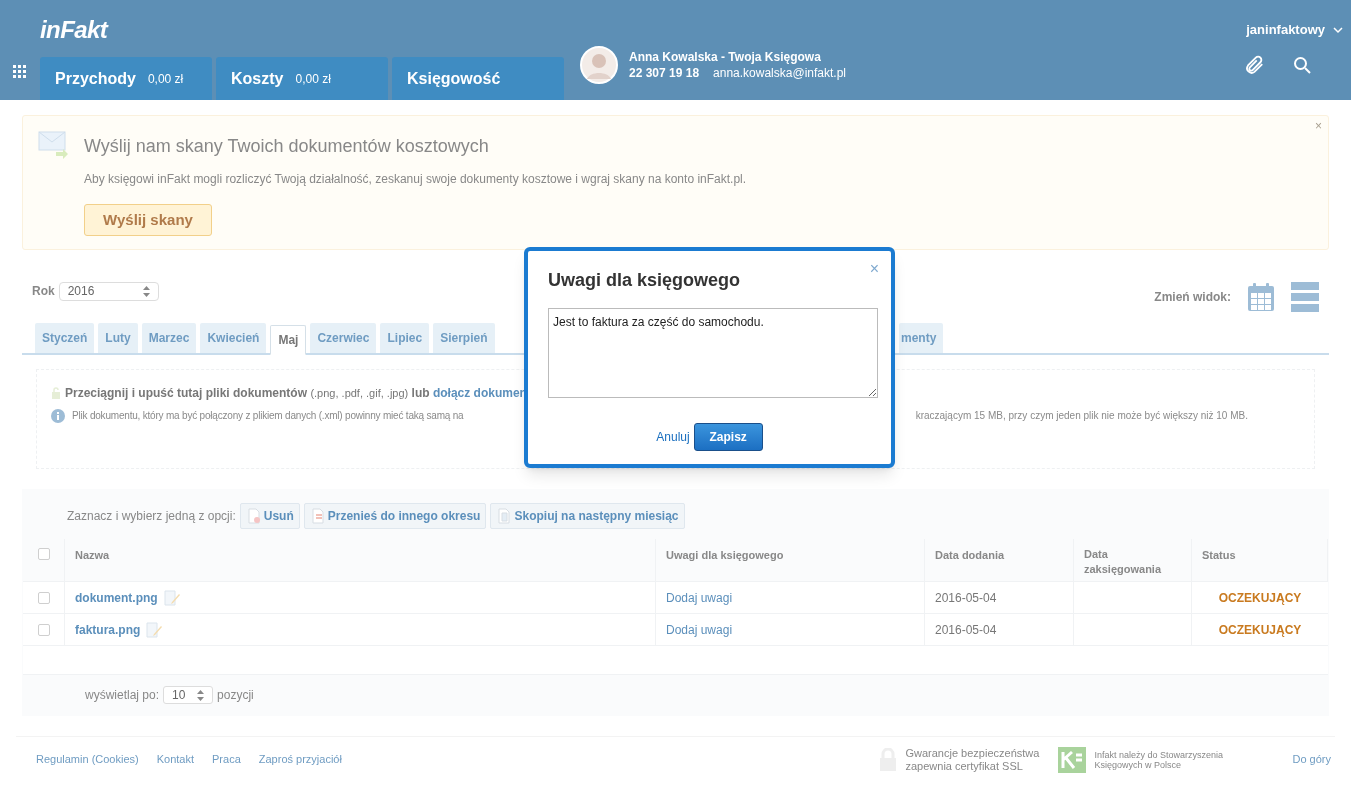  What do you see at coordinates (713, 353) in the screenshot?
I see `notes-textarea: Jest to faktura za część do samochodu.` at bounding box center [713, 353].